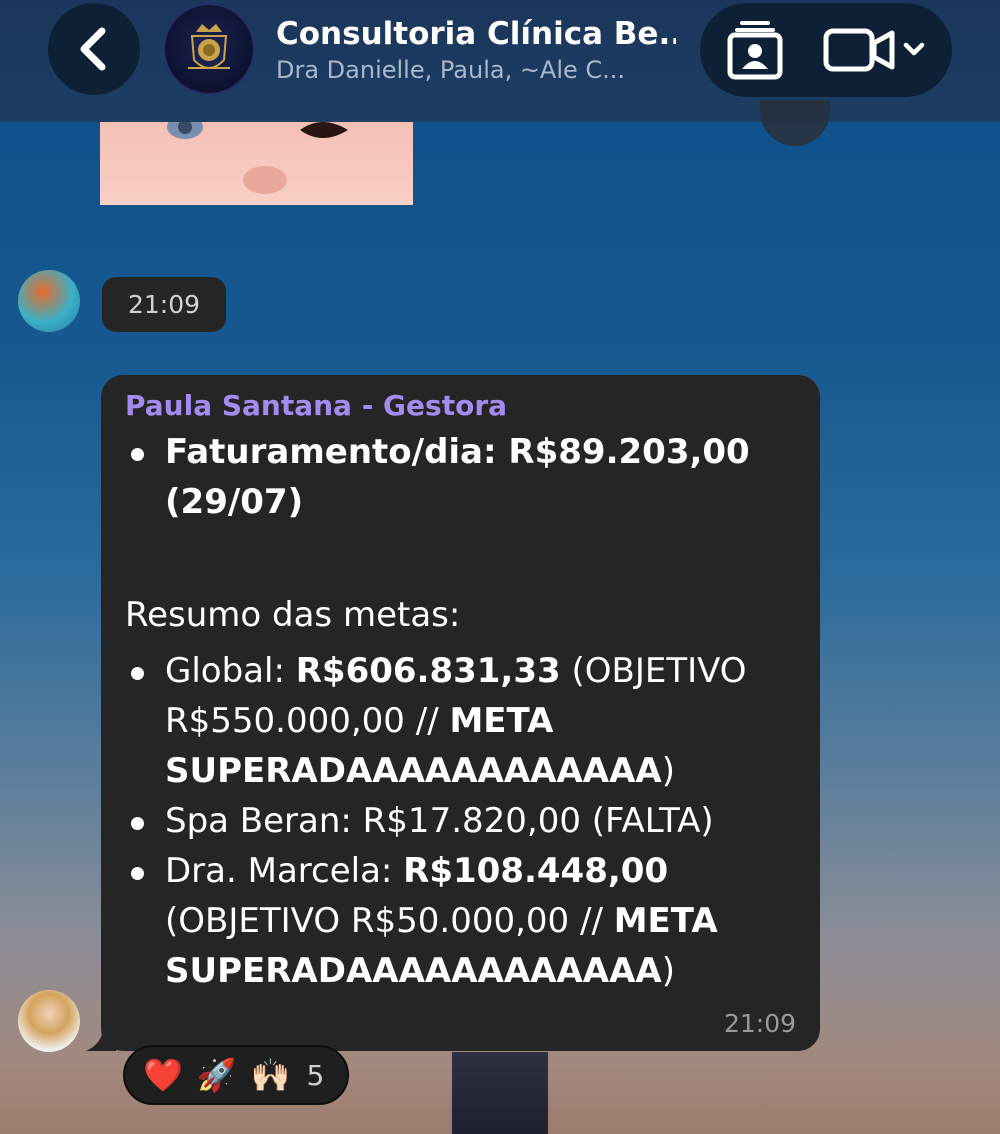 This screenshot has height=1134, width=1000. What do you see at coordinates (439, 821) in the screenshot?
I see `spa-line: Spa Beran: R$17.820,00 (FALTA)` at bounding box center [439, 821].